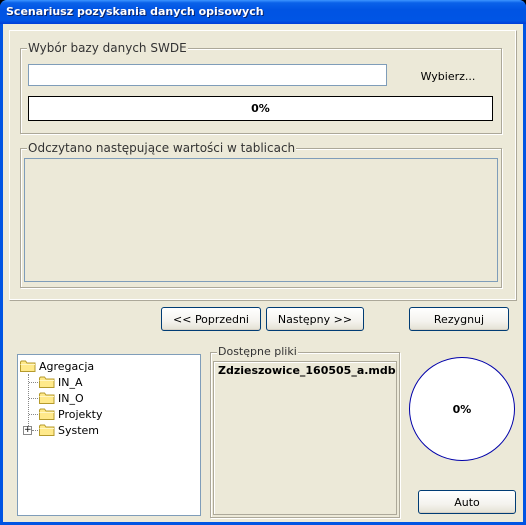 The image size is (526, 525). Describe the element at coordinates (257, 352) in the screenshot. I see `files-group-label: Dostępne pliki` at that location.